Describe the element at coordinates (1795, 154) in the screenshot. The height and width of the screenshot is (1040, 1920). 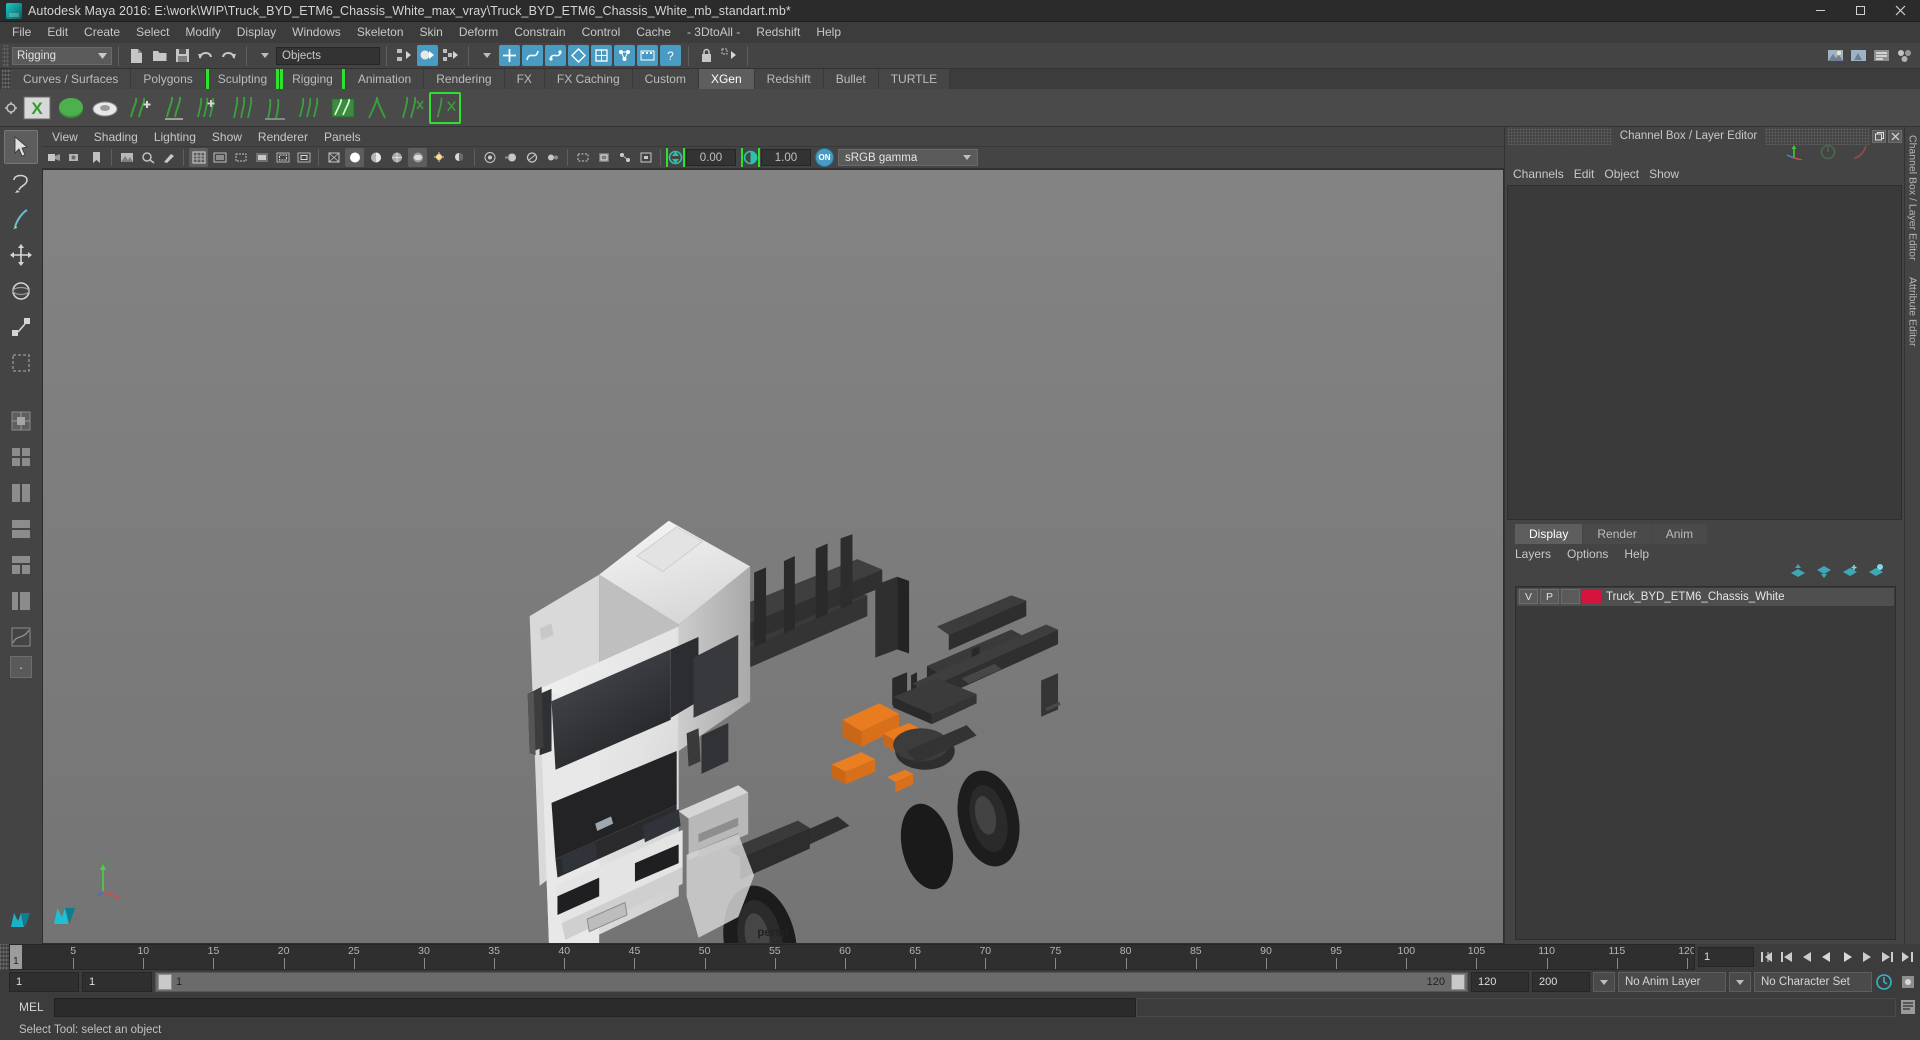
I see `manipulator-axis-icon` at that location.